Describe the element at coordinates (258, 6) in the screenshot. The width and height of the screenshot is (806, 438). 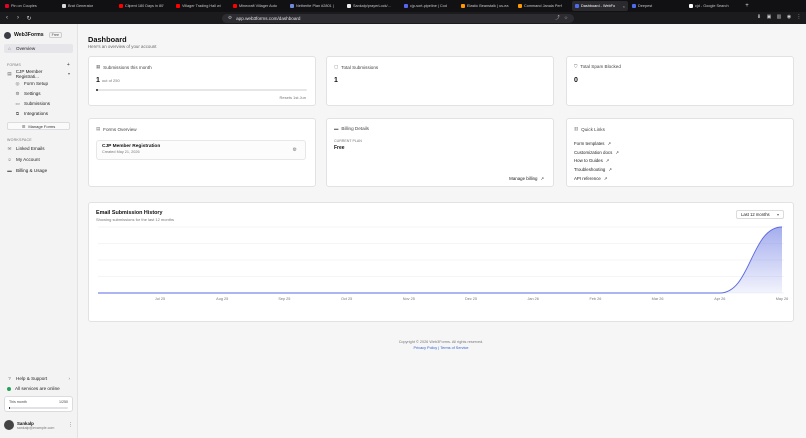
I see `browser-tab: Minecraft Villager Auto` at that location.